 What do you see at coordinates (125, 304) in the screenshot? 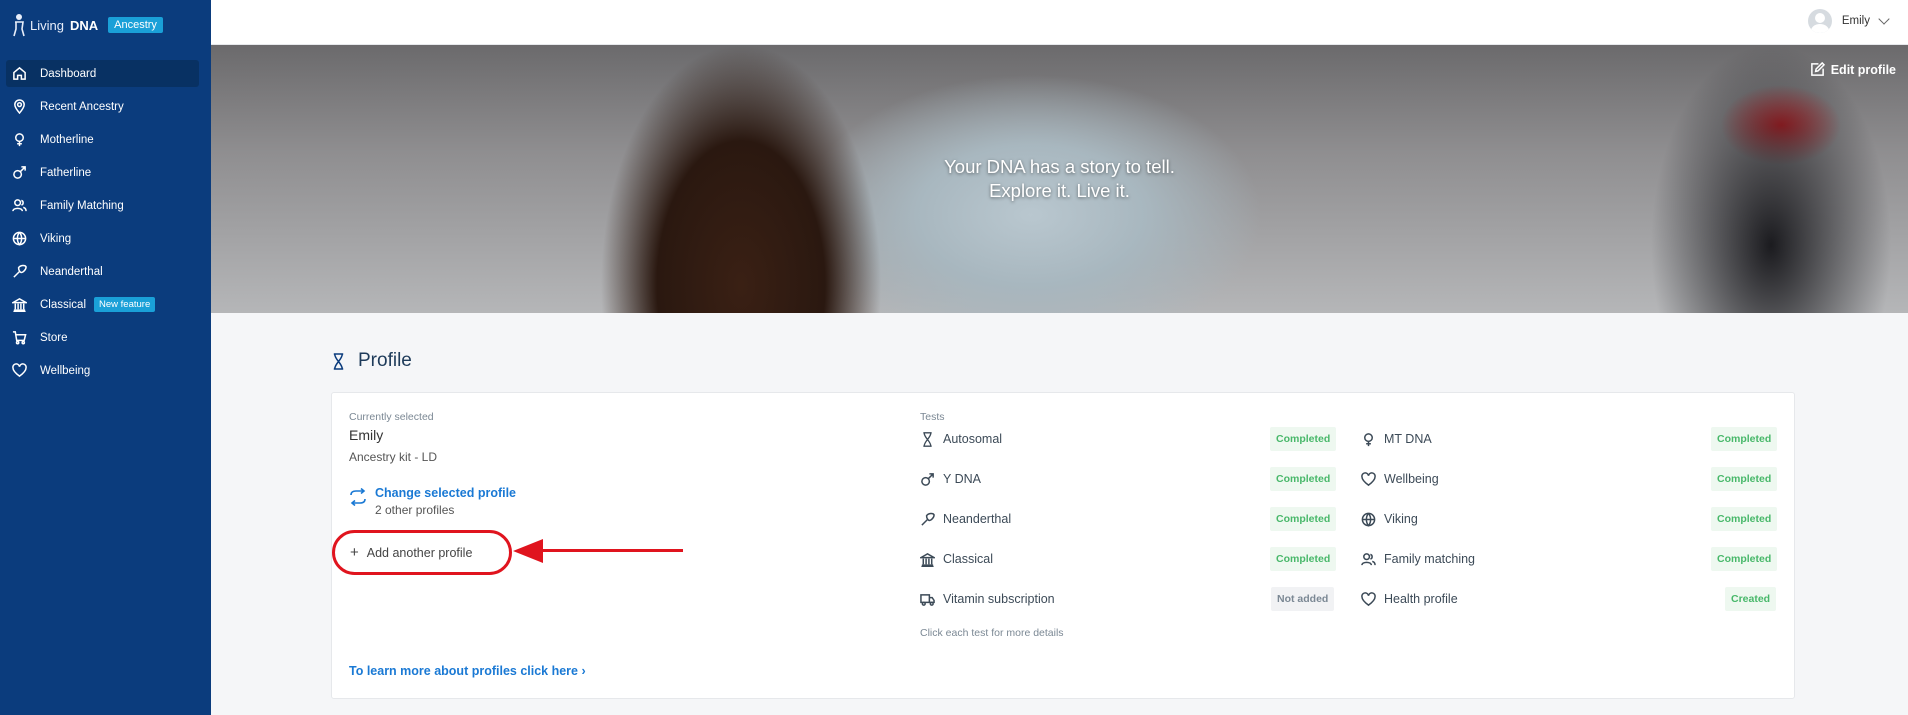
I see `new-feature-badge: New feature` at bounding box center [125, 304].